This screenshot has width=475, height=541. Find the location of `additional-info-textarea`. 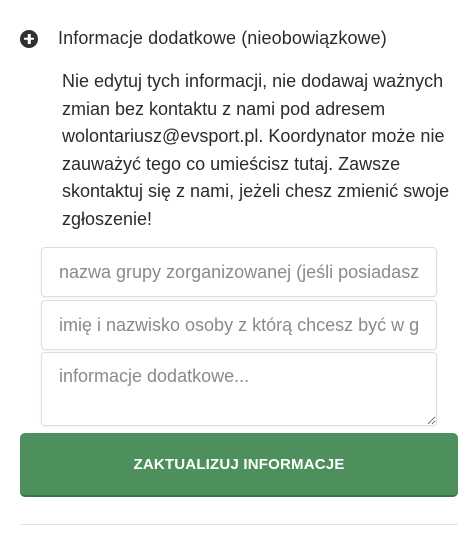

additional-info-textarea is located at coordinates (239, 389).